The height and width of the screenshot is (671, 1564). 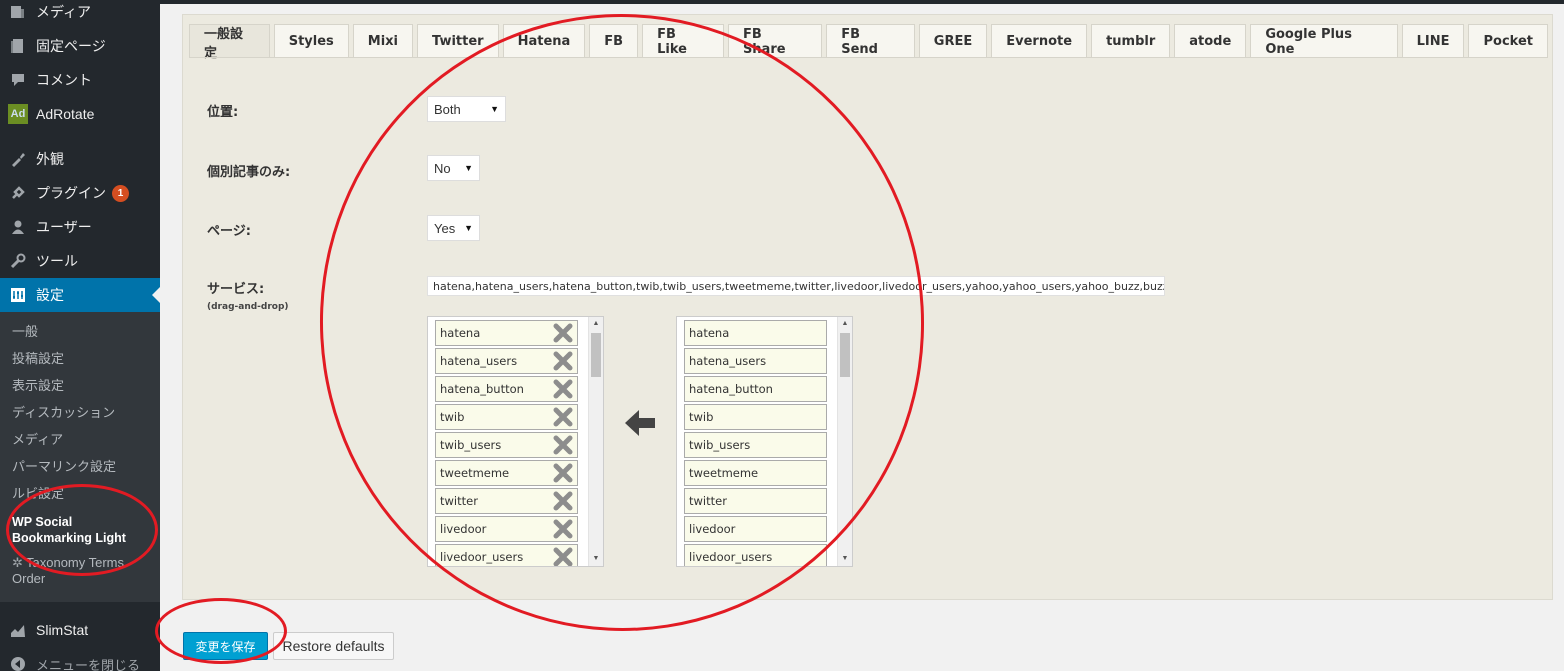 I want to click on sidebar-item-adrotate: Ad AdRotate, so click(x=80, y=114).